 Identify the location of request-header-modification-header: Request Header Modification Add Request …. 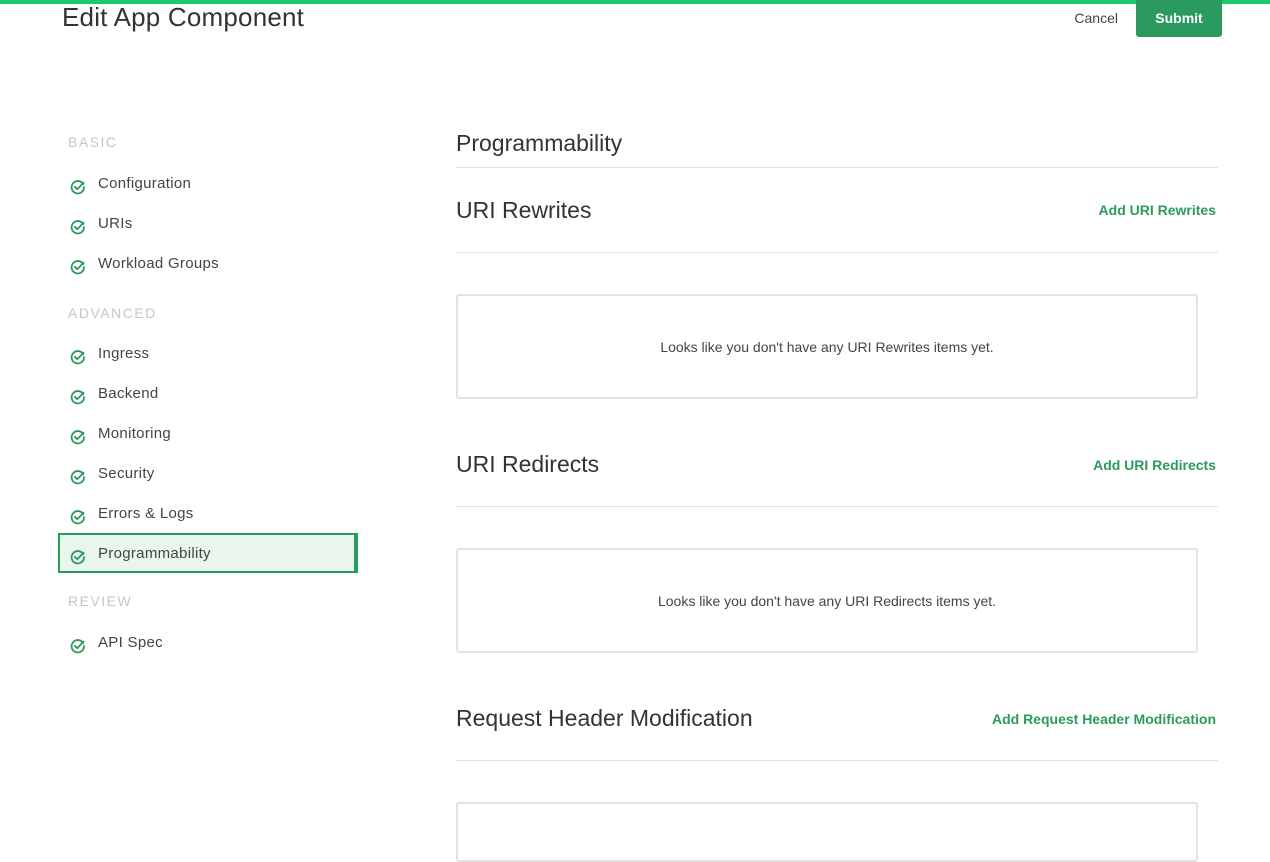
(837, 719).